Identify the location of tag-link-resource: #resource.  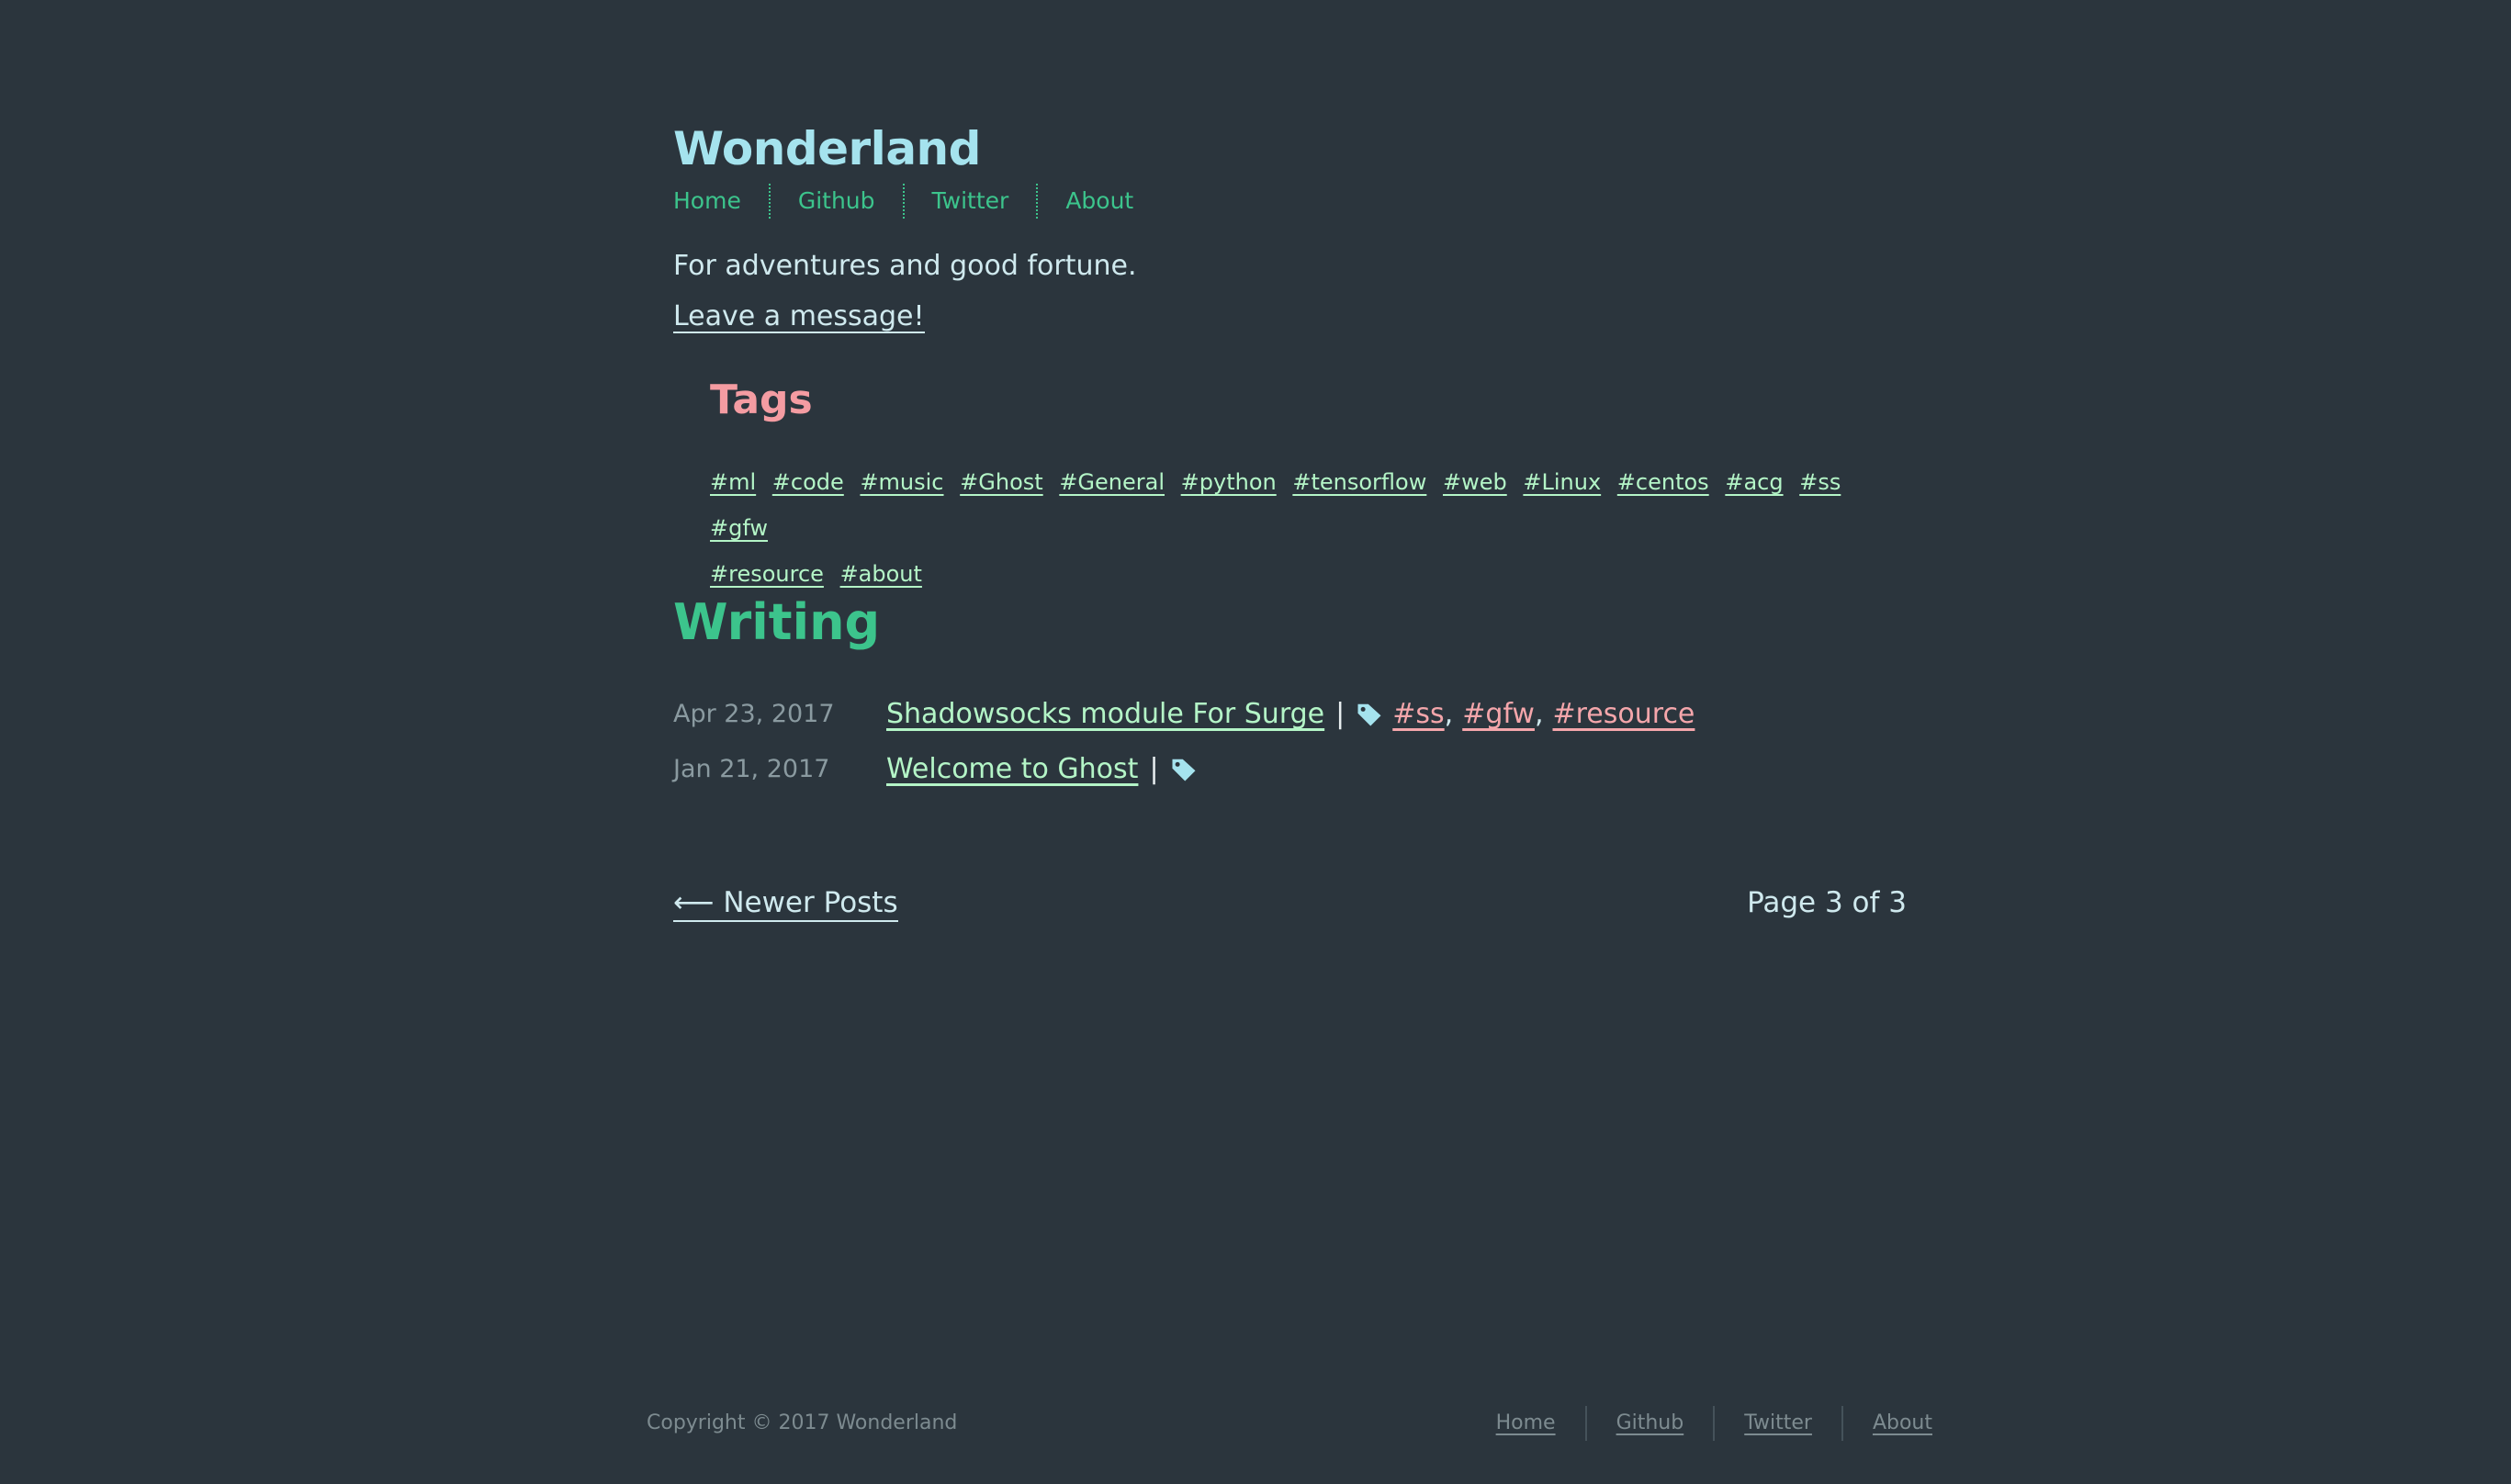
(767, 574).